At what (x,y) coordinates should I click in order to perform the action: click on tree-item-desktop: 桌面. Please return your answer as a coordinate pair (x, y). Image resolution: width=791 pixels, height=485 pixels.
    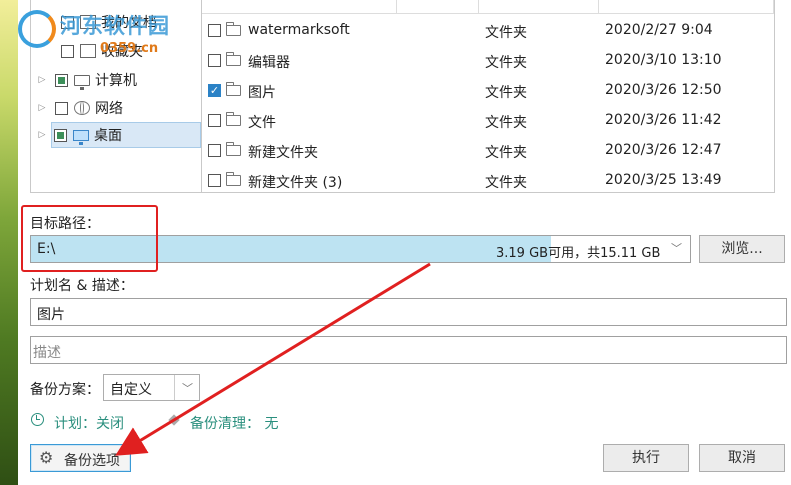
    Looking at the image, I should click on (126, 135).